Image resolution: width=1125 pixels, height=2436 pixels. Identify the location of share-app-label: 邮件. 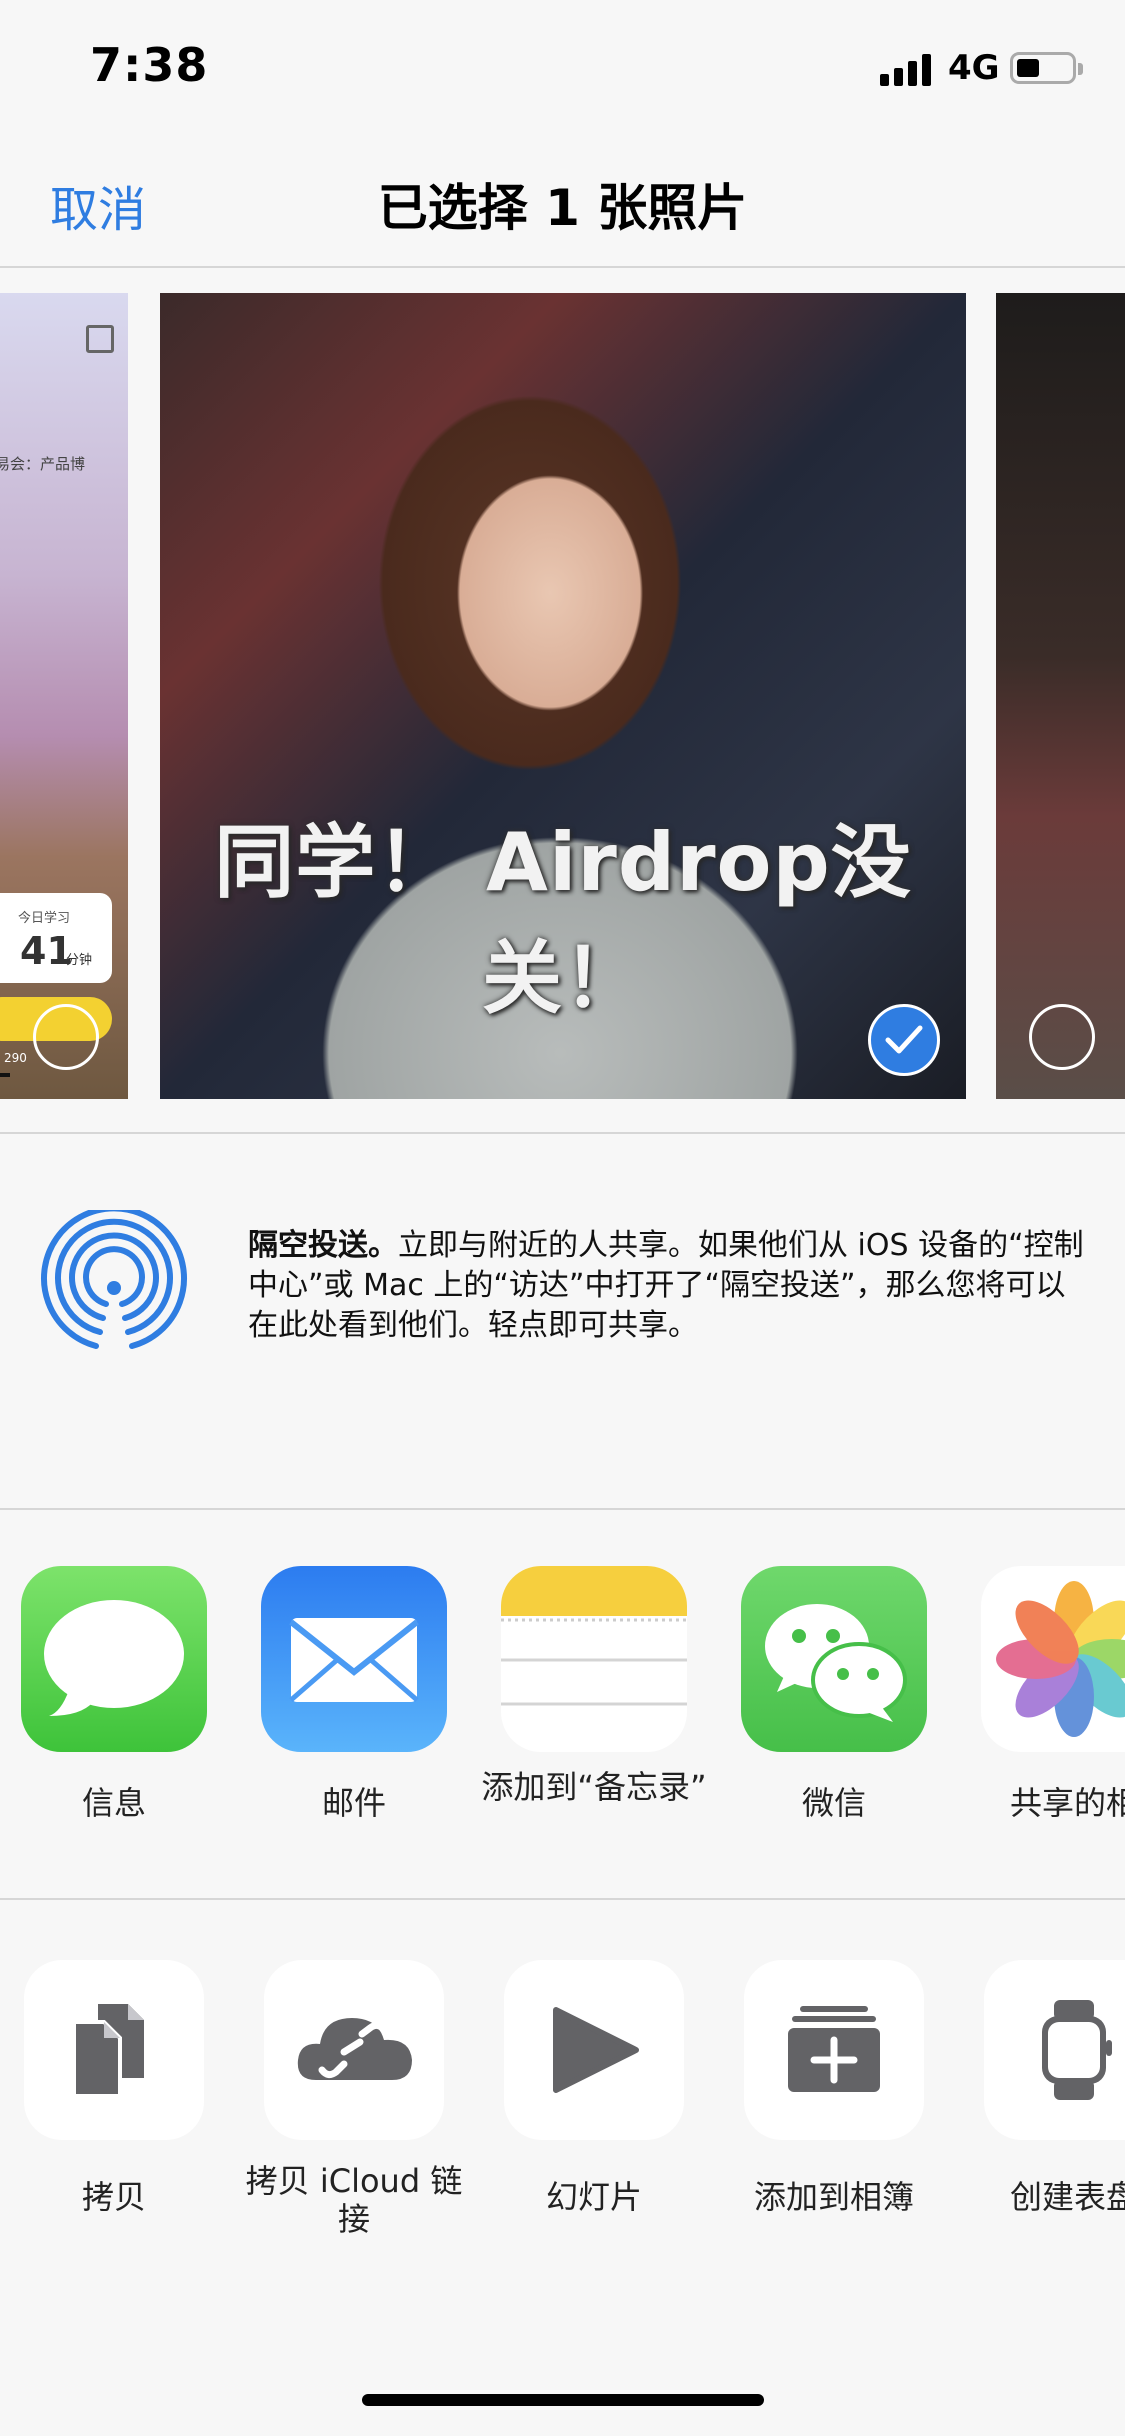
(353, 1803).